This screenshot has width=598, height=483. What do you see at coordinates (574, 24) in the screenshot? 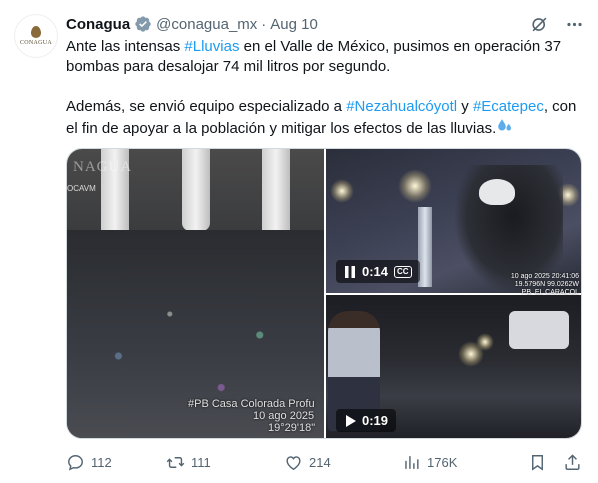
I see `more-options-icon` at bounding box center [574, 24].